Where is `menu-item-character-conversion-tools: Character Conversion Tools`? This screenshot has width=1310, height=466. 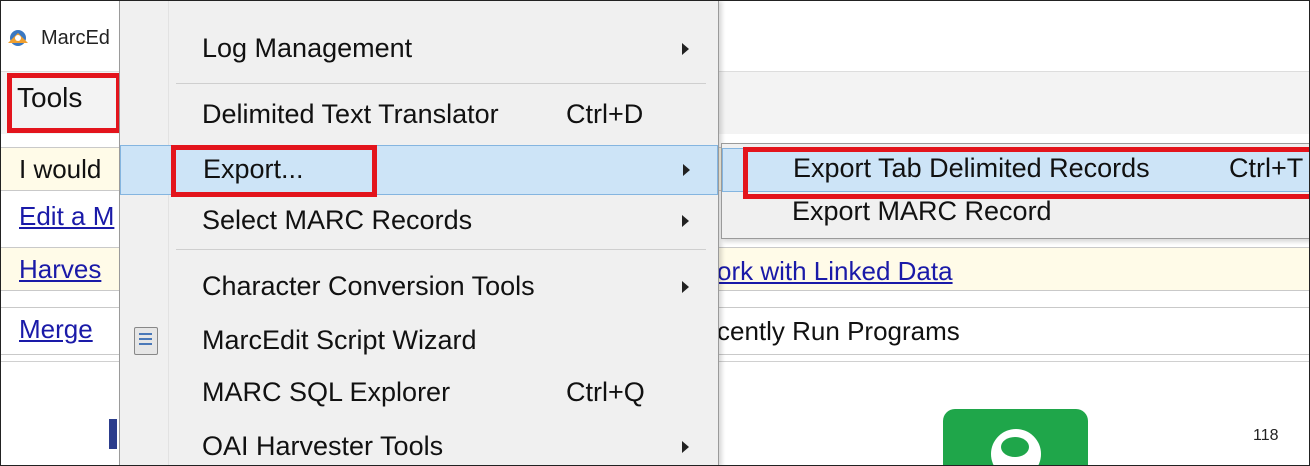
menu-item-character-conversion-tools: Character Conversion Tools is located at coordinates (419, 288).